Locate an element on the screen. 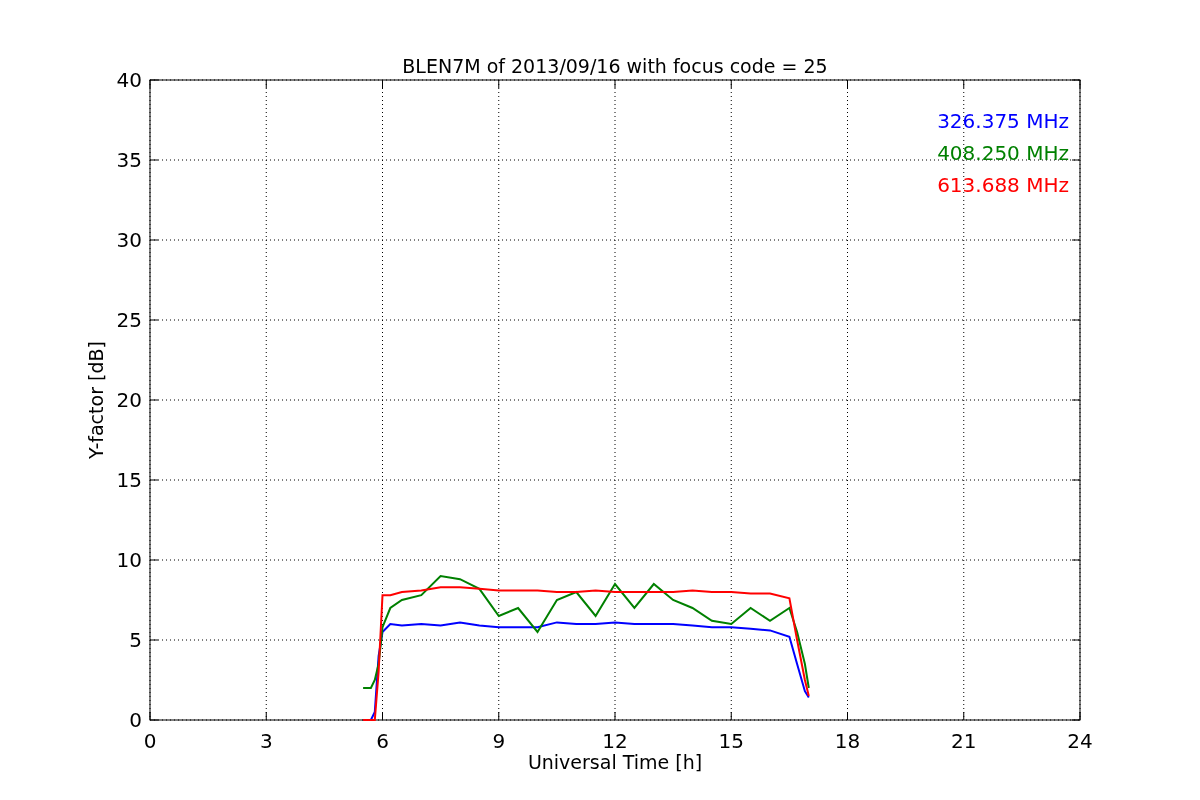  legend-label: 613.688 MHz is located at coordinates (1003, 185).